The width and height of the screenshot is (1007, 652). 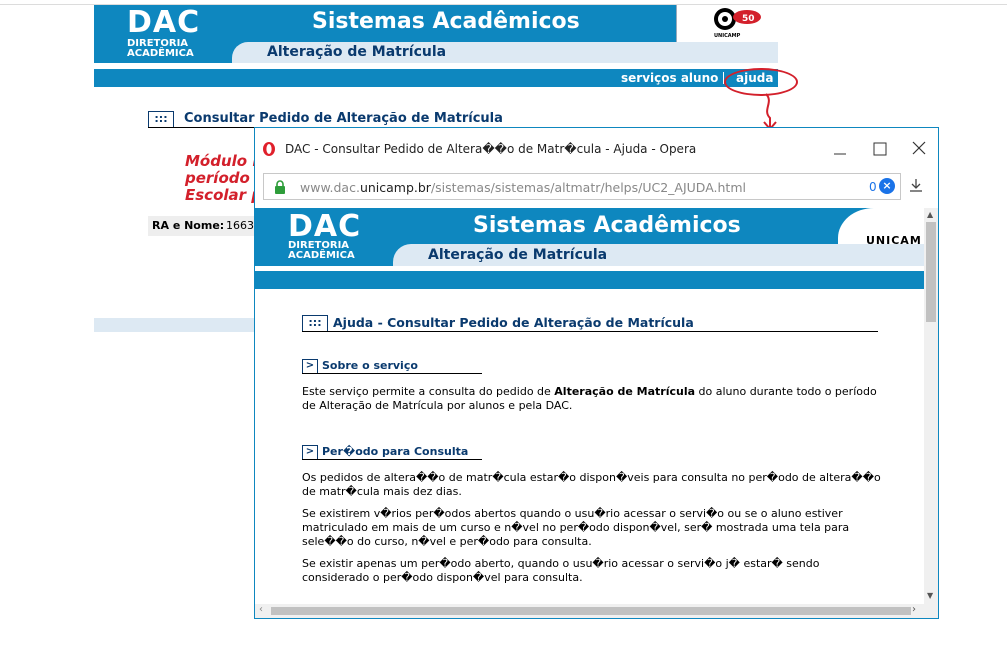 What do you see at coordinates (607, 225) in the screenshot?
I see `help-page-title: Sistemas Acadêmicos` at bounding box center [607, 225].